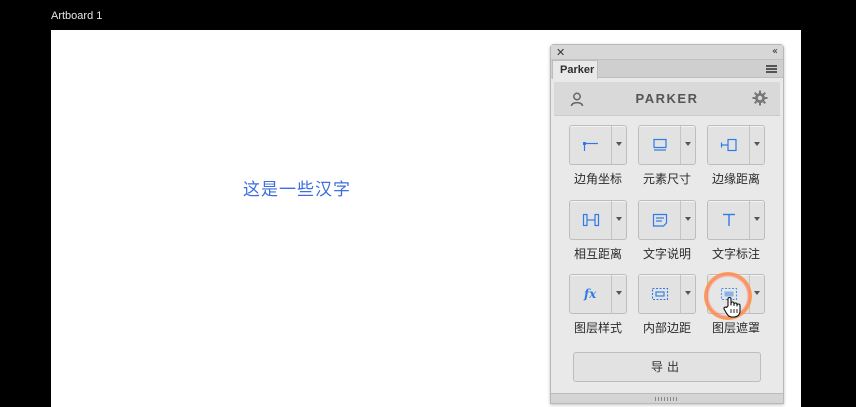  Describe the element at coordinates (771, 69) in the screenshot. I see `panel-menu-icon` at that location.